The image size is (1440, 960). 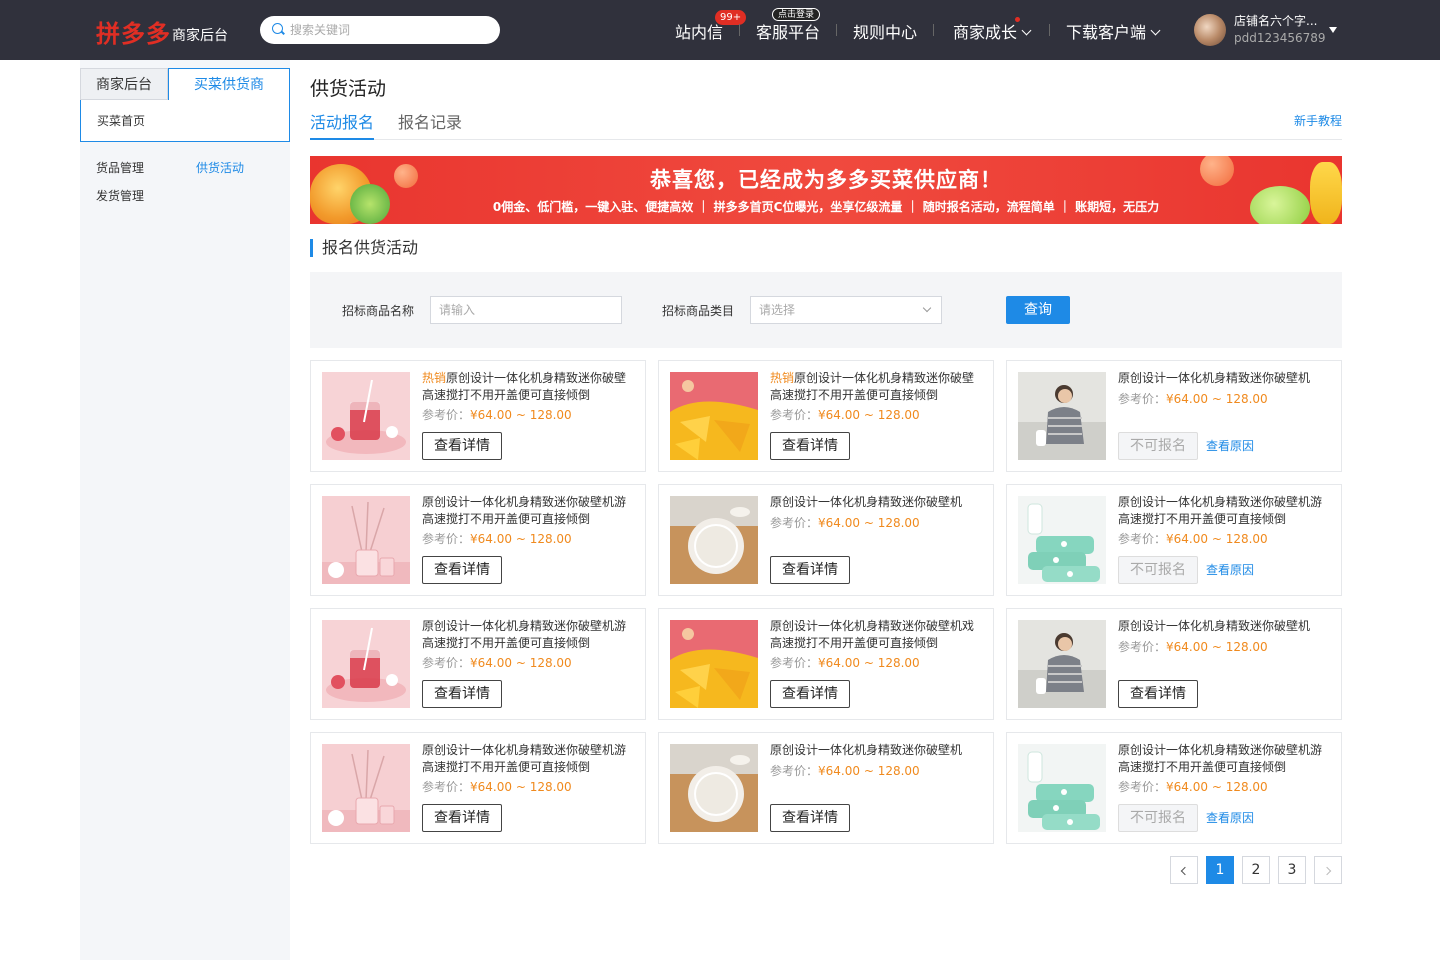 I want to click on sidebar-item-goods: 货品管理, so click(x=120, y=167).